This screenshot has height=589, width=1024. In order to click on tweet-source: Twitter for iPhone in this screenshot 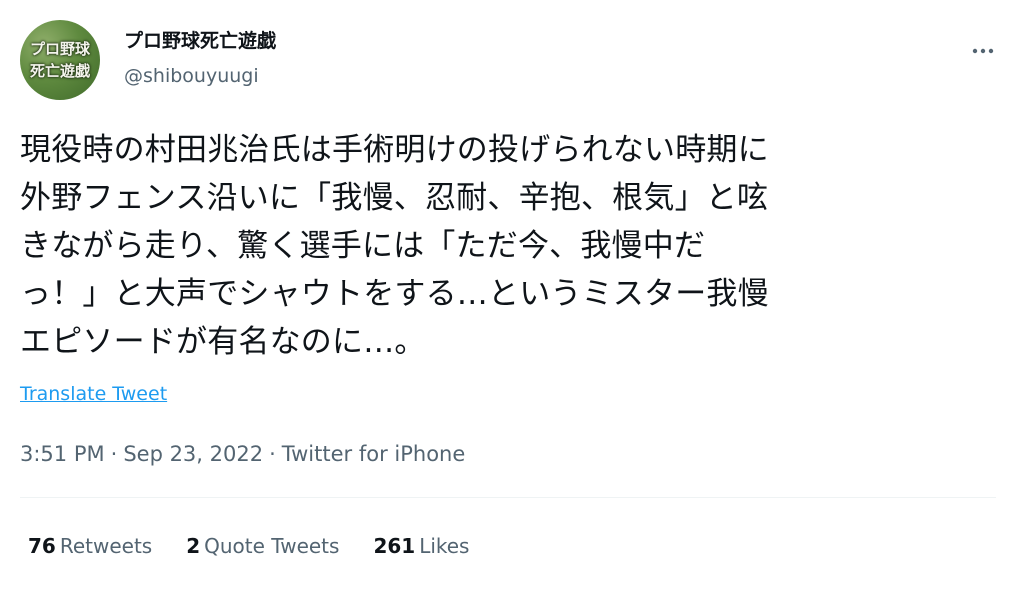, I will do `click(373, 454)`.